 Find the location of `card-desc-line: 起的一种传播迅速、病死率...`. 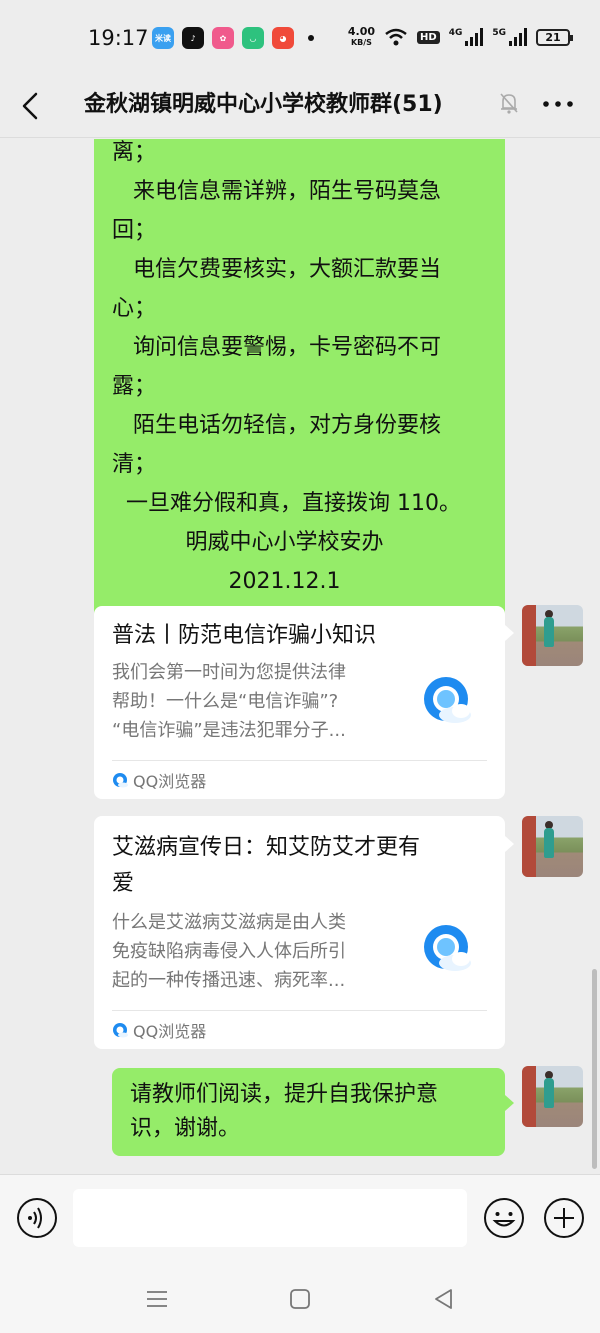

card-desc-line: 起的一种传播迅速、病死率... is located at coordinates (229, 980).